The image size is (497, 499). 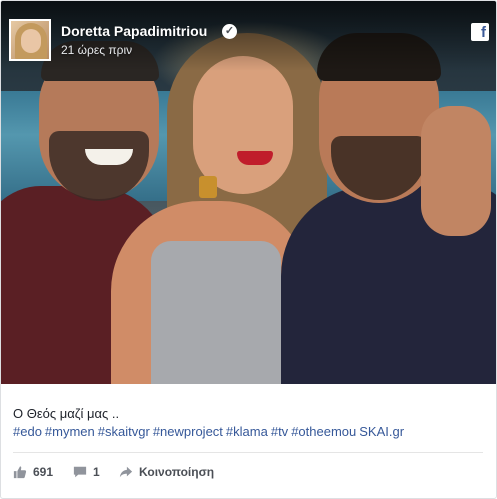 I want to click on check-badge-icon: ✓, so click(x=229, y=31).